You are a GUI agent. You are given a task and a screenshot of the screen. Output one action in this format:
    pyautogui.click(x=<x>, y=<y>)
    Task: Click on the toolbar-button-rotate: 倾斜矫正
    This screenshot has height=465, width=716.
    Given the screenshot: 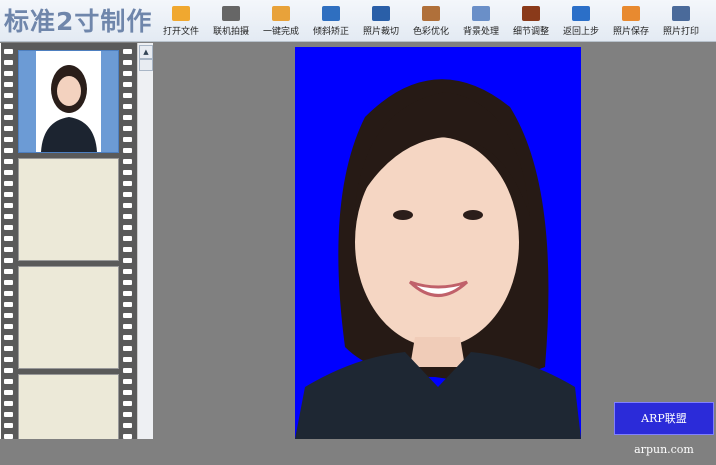 What is the action you would take?
    pyautogui.click(x=331, y=21)
    